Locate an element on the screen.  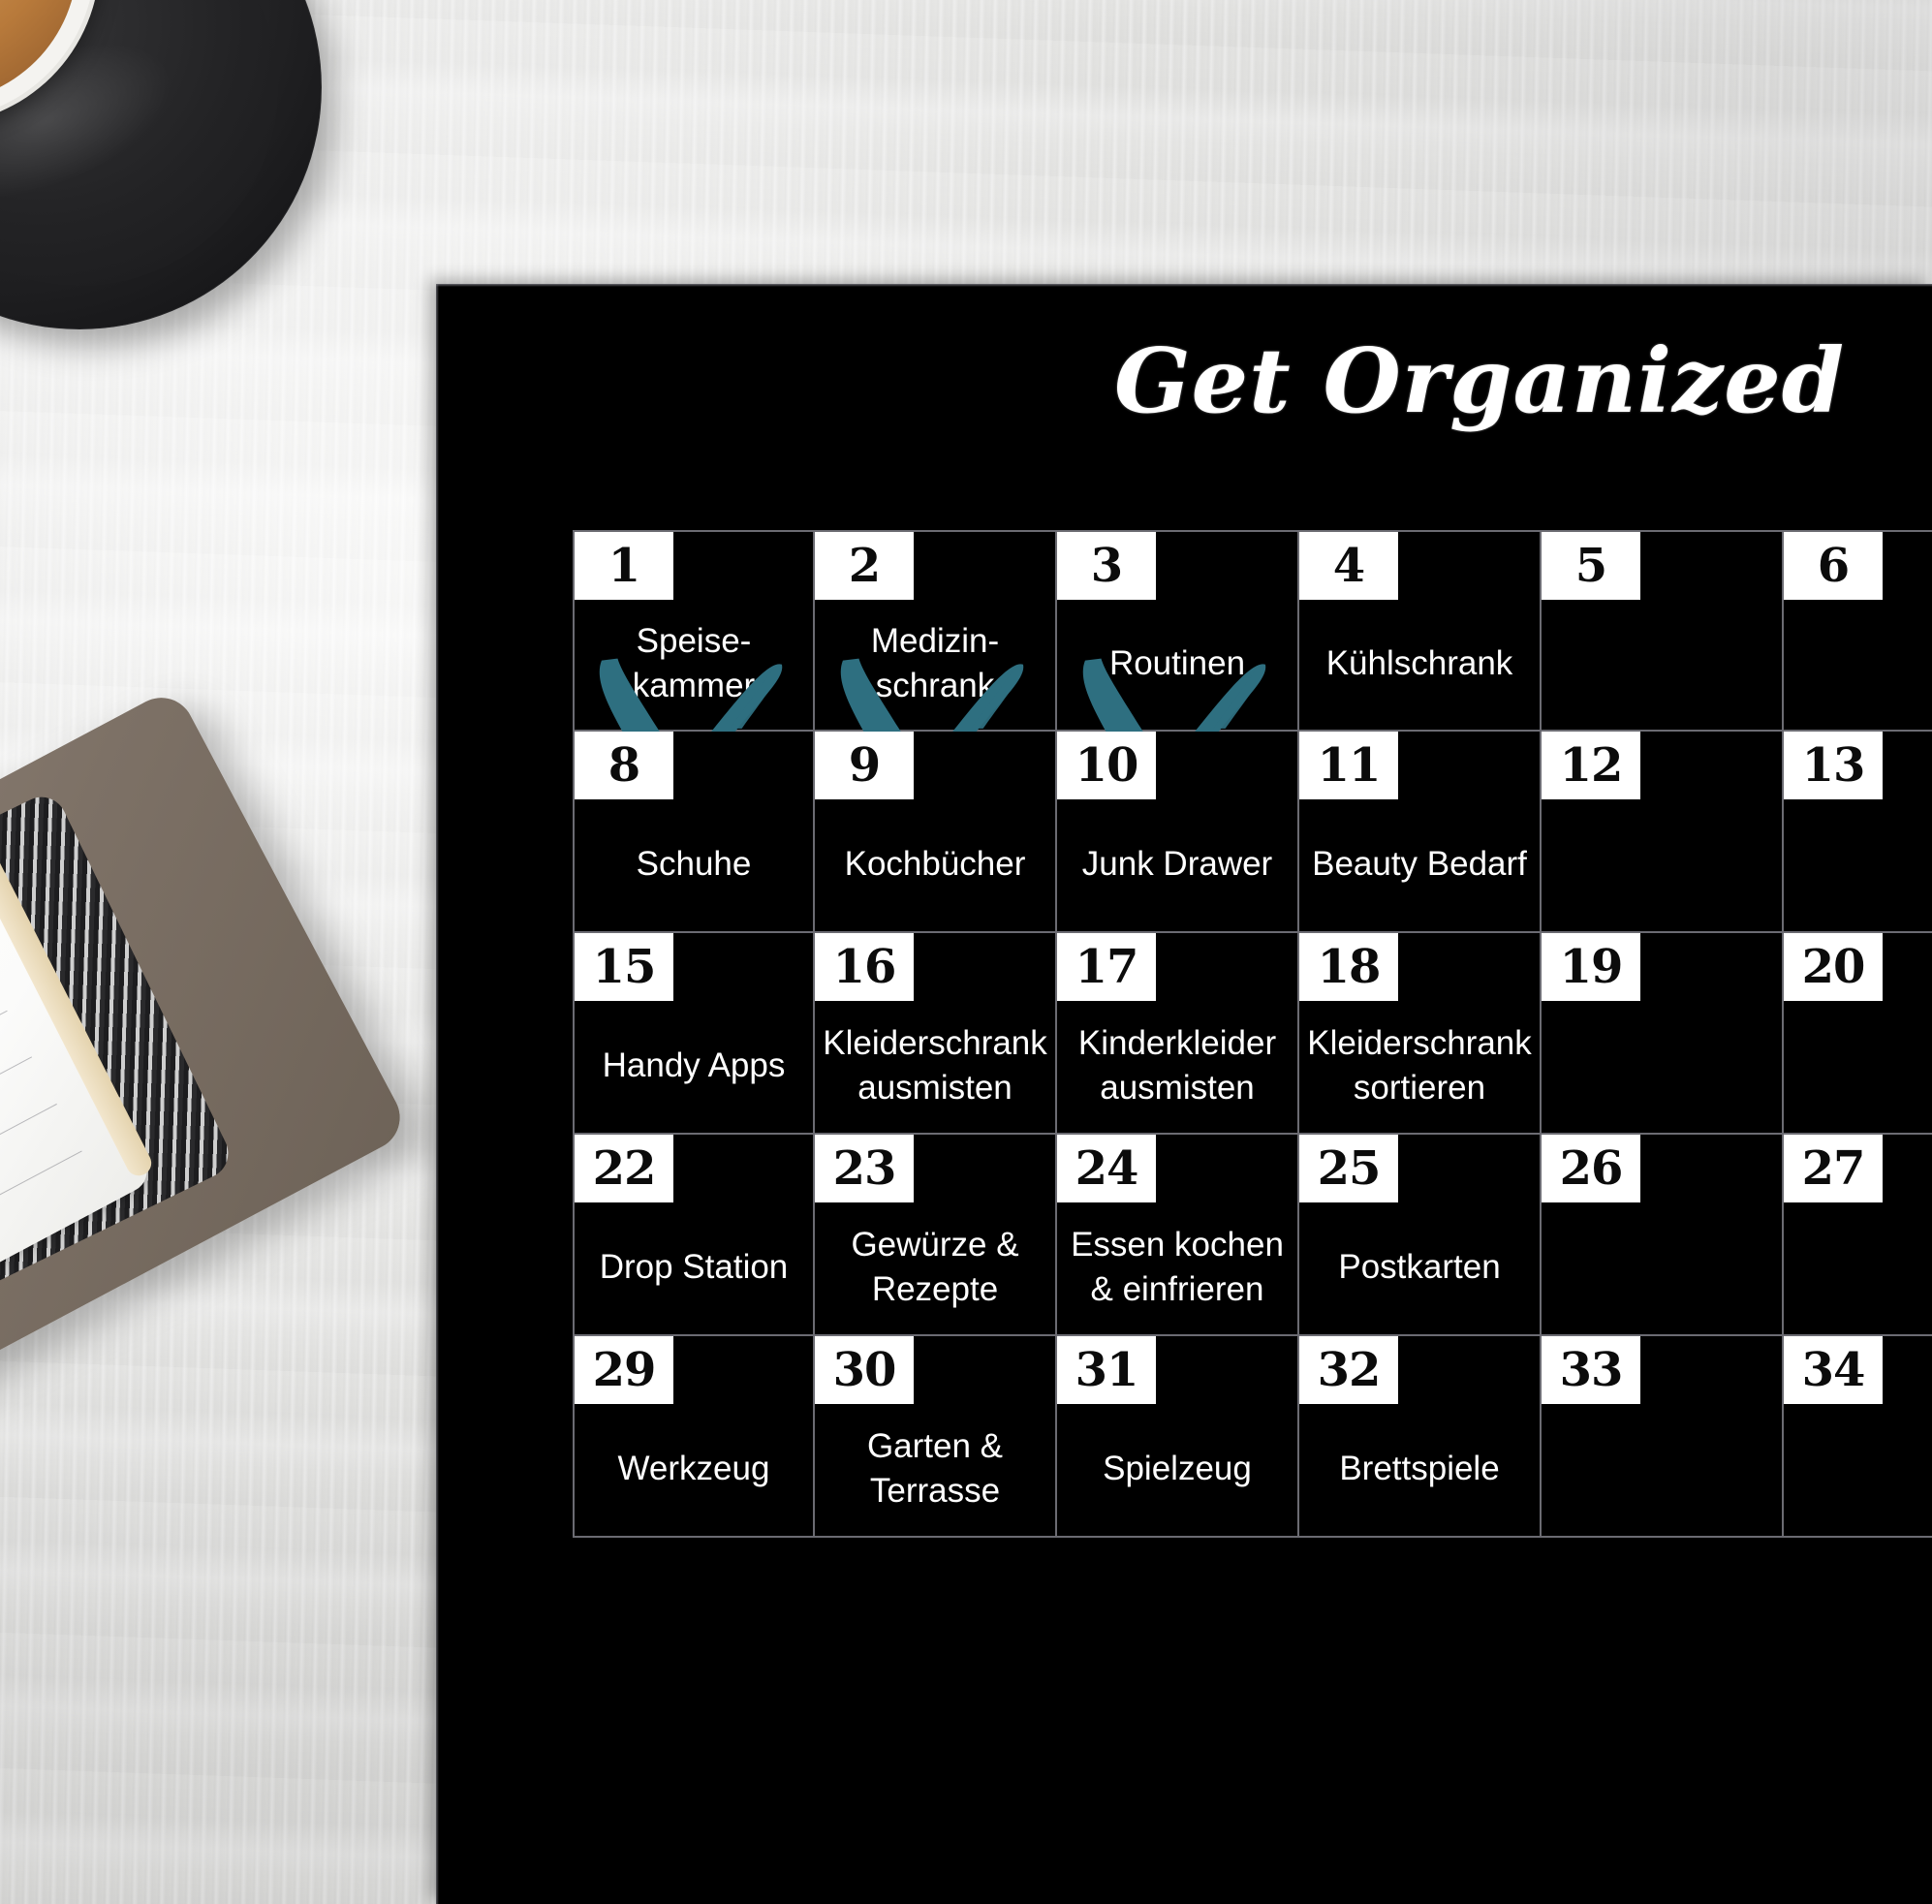
task-label: Junk Drawer is located at coordinates (1177, 864).